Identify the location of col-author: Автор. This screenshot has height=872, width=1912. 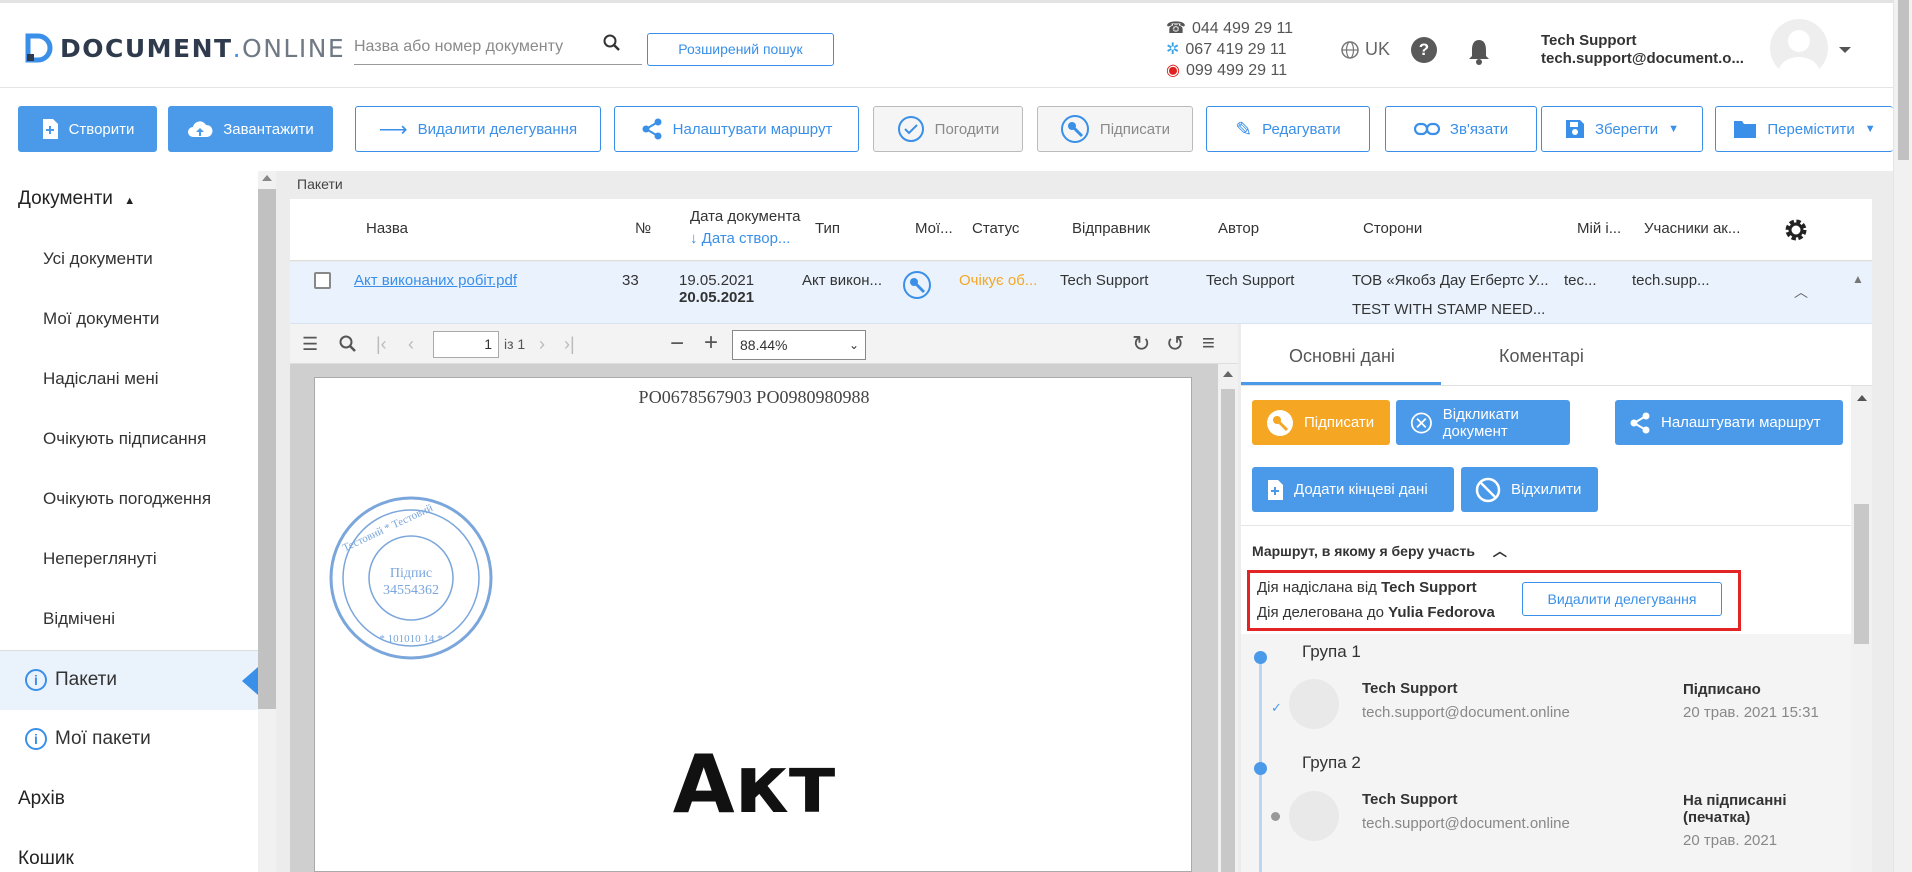
(1238, 228).